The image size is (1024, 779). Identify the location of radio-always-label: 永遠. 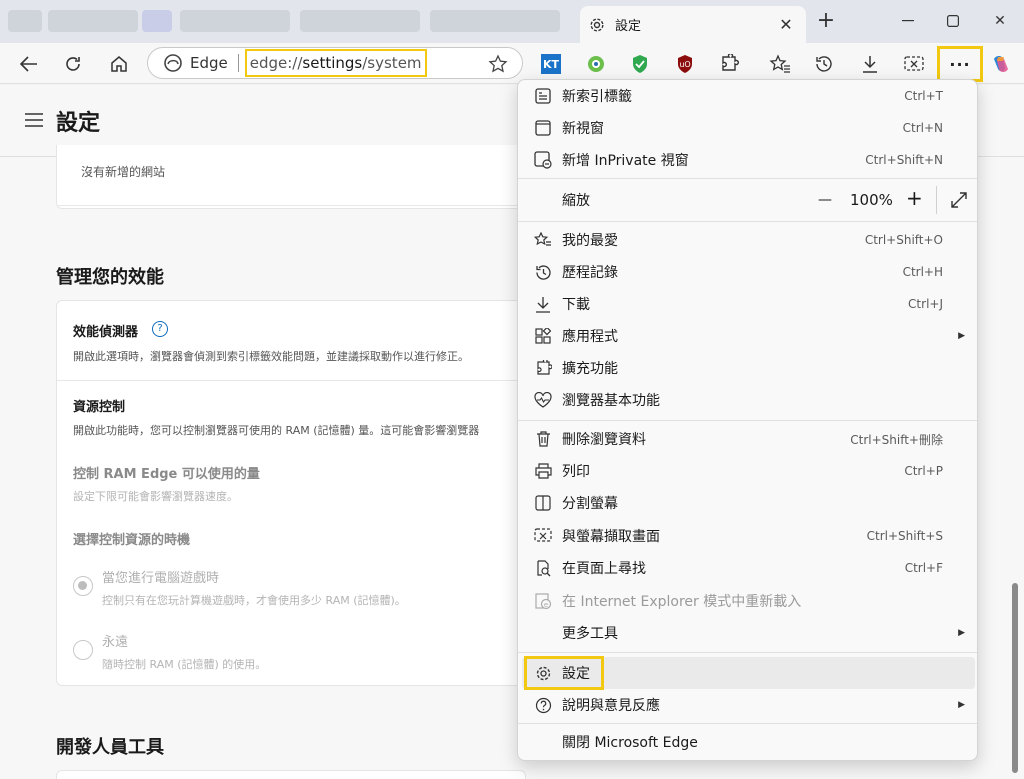
(115, 642).